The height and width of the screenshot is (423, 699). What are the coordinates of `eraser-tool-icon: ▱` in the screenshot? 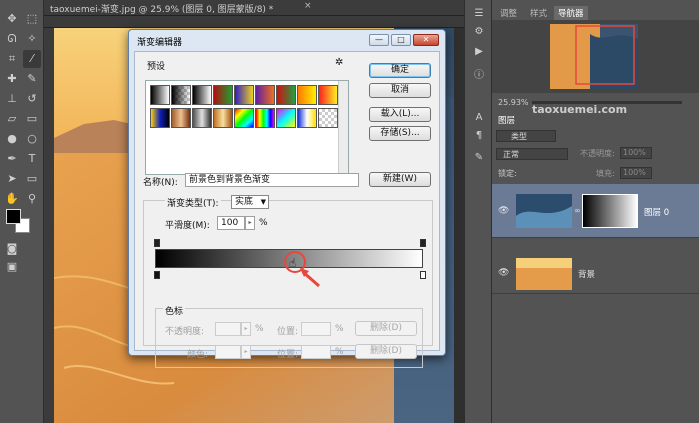 It's located at (12, 119).